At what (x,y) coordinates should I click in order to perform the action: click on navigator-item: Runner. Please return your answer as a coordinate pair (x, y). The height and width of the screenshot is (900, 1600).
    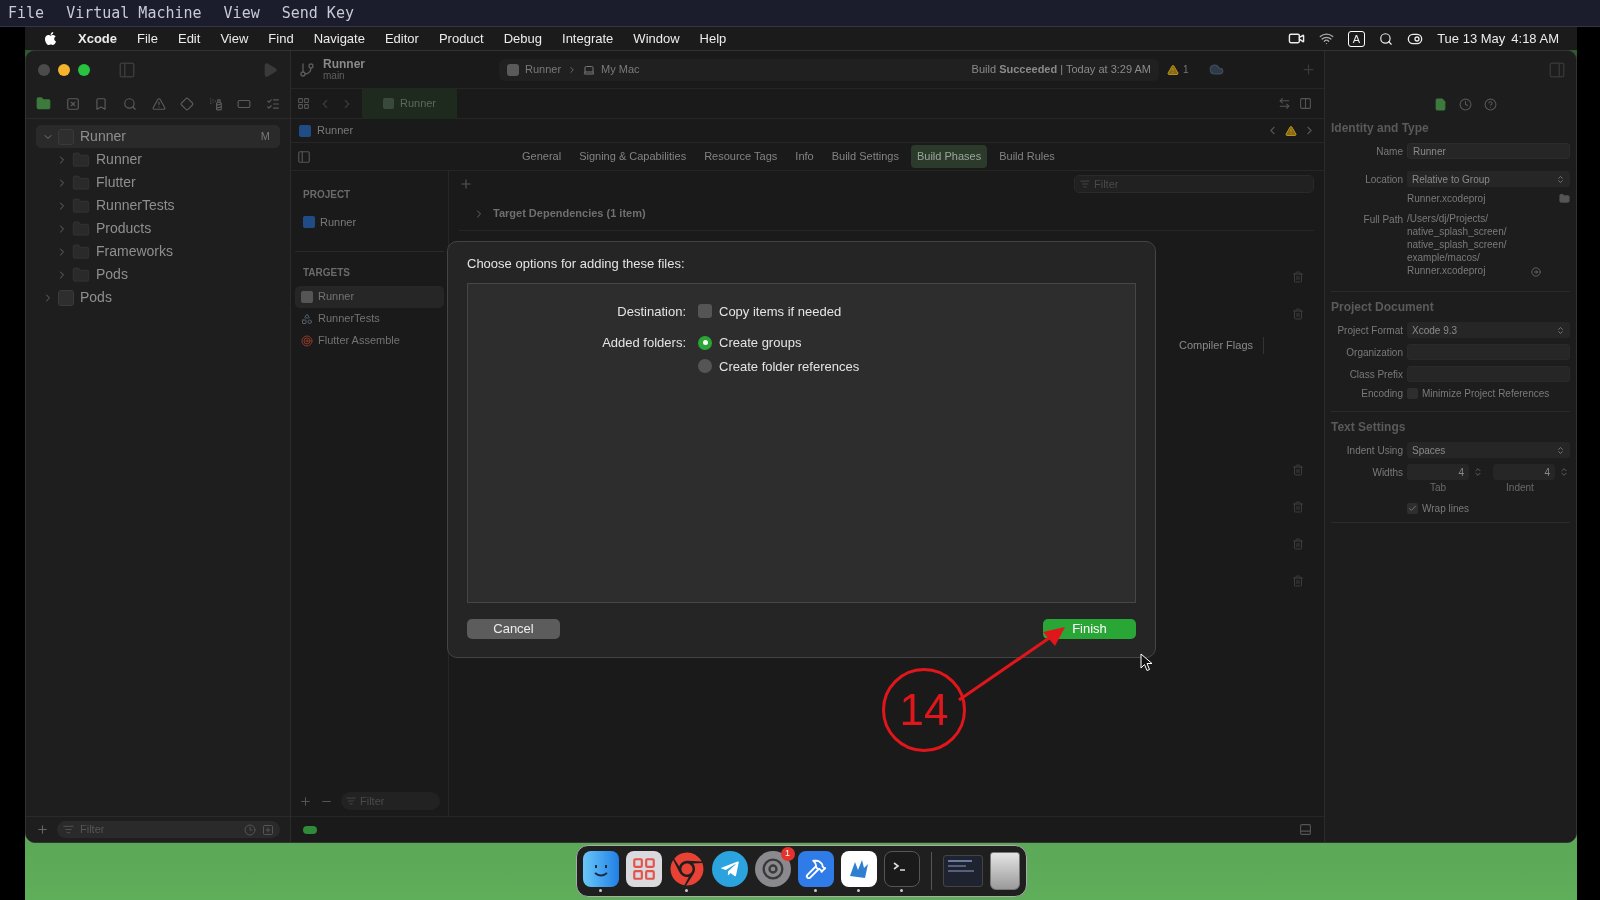
    Looking at the image, I should click on (158, 159).